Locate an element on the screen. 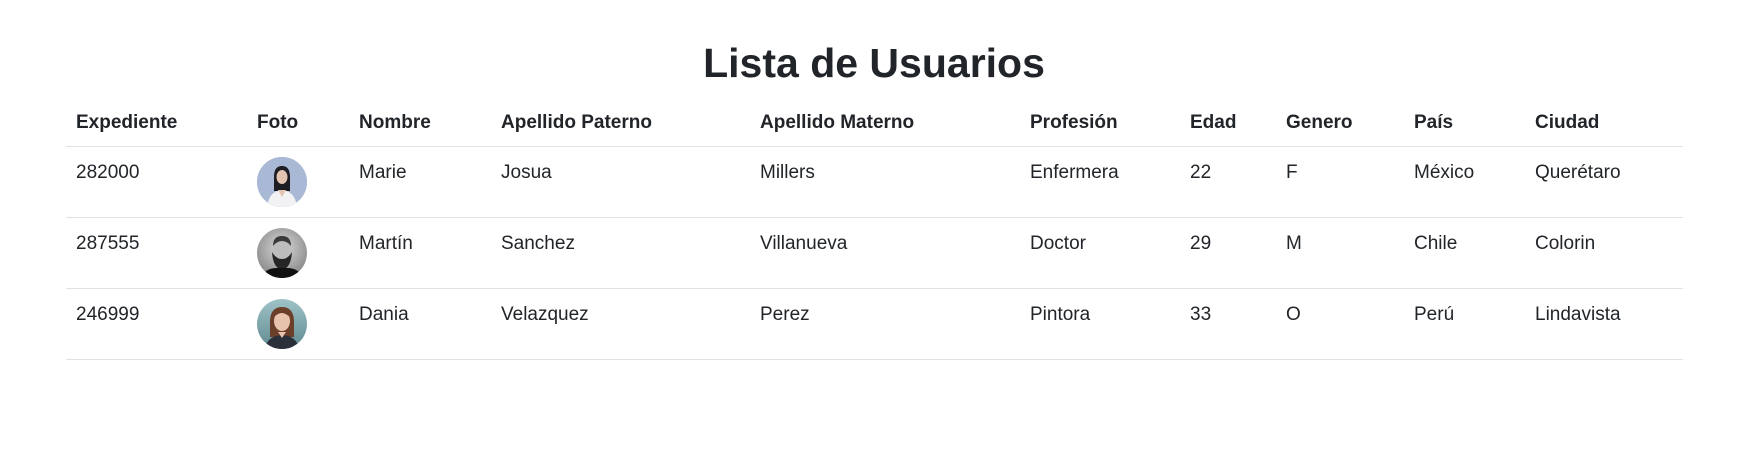 The width and height of the screenshot is (1748, 461). cell-pais: México is located at coordinates (1464, 182).